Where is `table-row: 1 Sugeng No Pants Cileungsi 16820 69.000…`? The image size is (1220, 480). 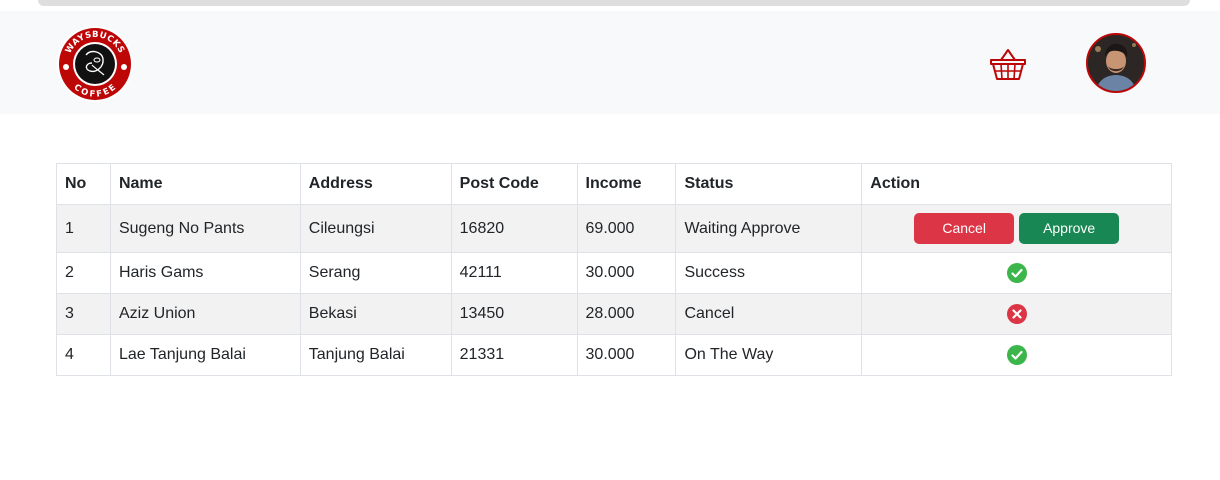
table-row: 1 Sugeng No Pants Cileungsi 16820 69.000… is located at coordinates (614, 228).